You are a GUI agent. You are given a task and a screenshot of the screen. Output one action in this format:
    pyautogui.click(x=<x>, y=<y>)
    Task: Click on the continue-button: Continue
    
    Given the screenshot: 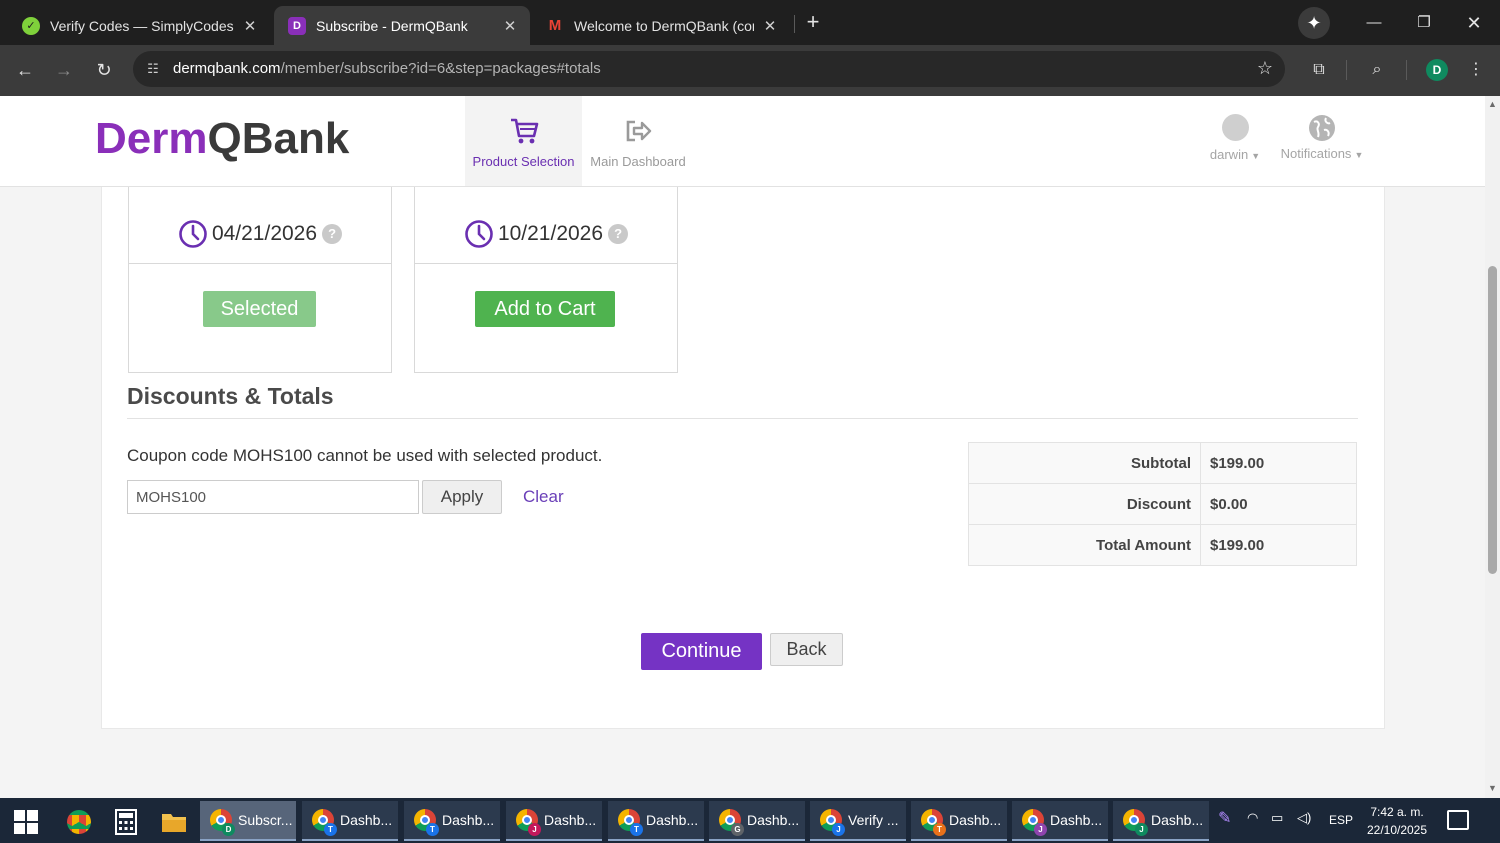 What is the action you would take?
    pyautogui.click(x=701, y=651)
    